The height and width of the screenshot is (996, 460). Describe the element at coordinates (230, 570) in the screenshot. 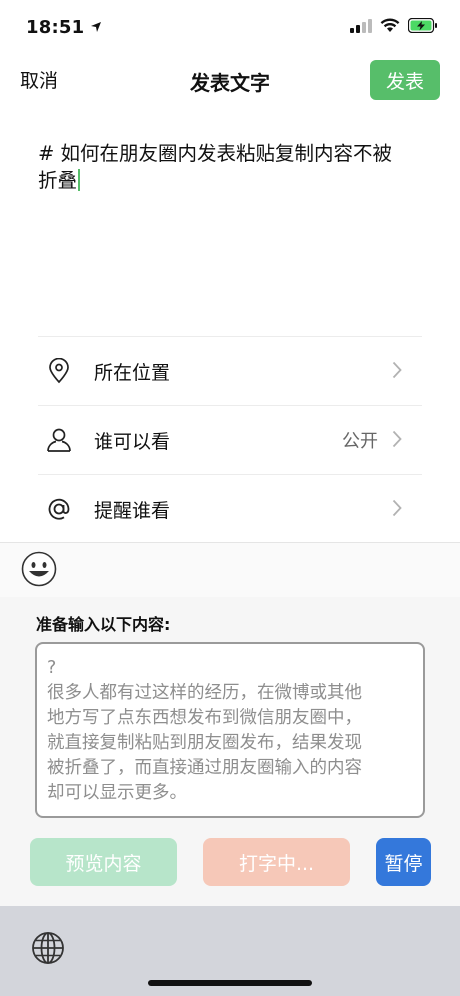

I see `emoji-bar` at that location.